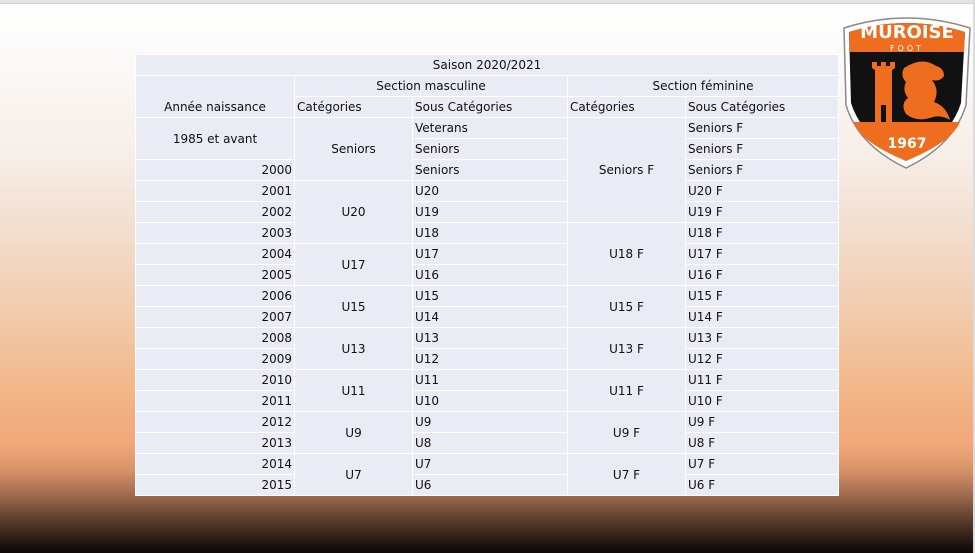 The image size is (975, 553). What do you see at coordinates (762, 359) in the screenshot?
I see `female-subcategory-cell: U12 F` at bounding box center [762, 359].